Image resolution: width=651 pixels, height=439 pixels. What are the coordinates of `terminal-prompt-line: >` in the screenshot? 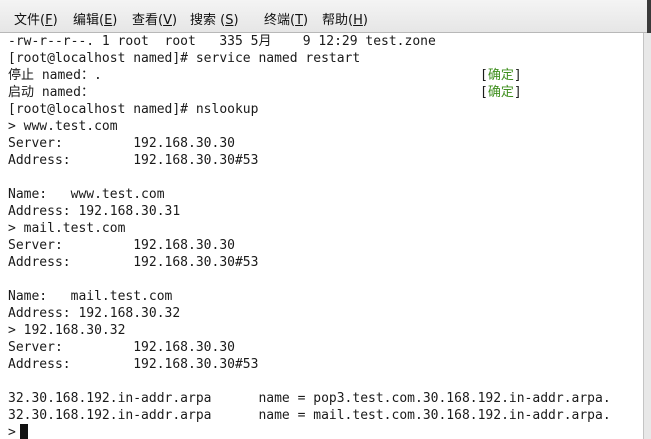 It's located at (18, 431).